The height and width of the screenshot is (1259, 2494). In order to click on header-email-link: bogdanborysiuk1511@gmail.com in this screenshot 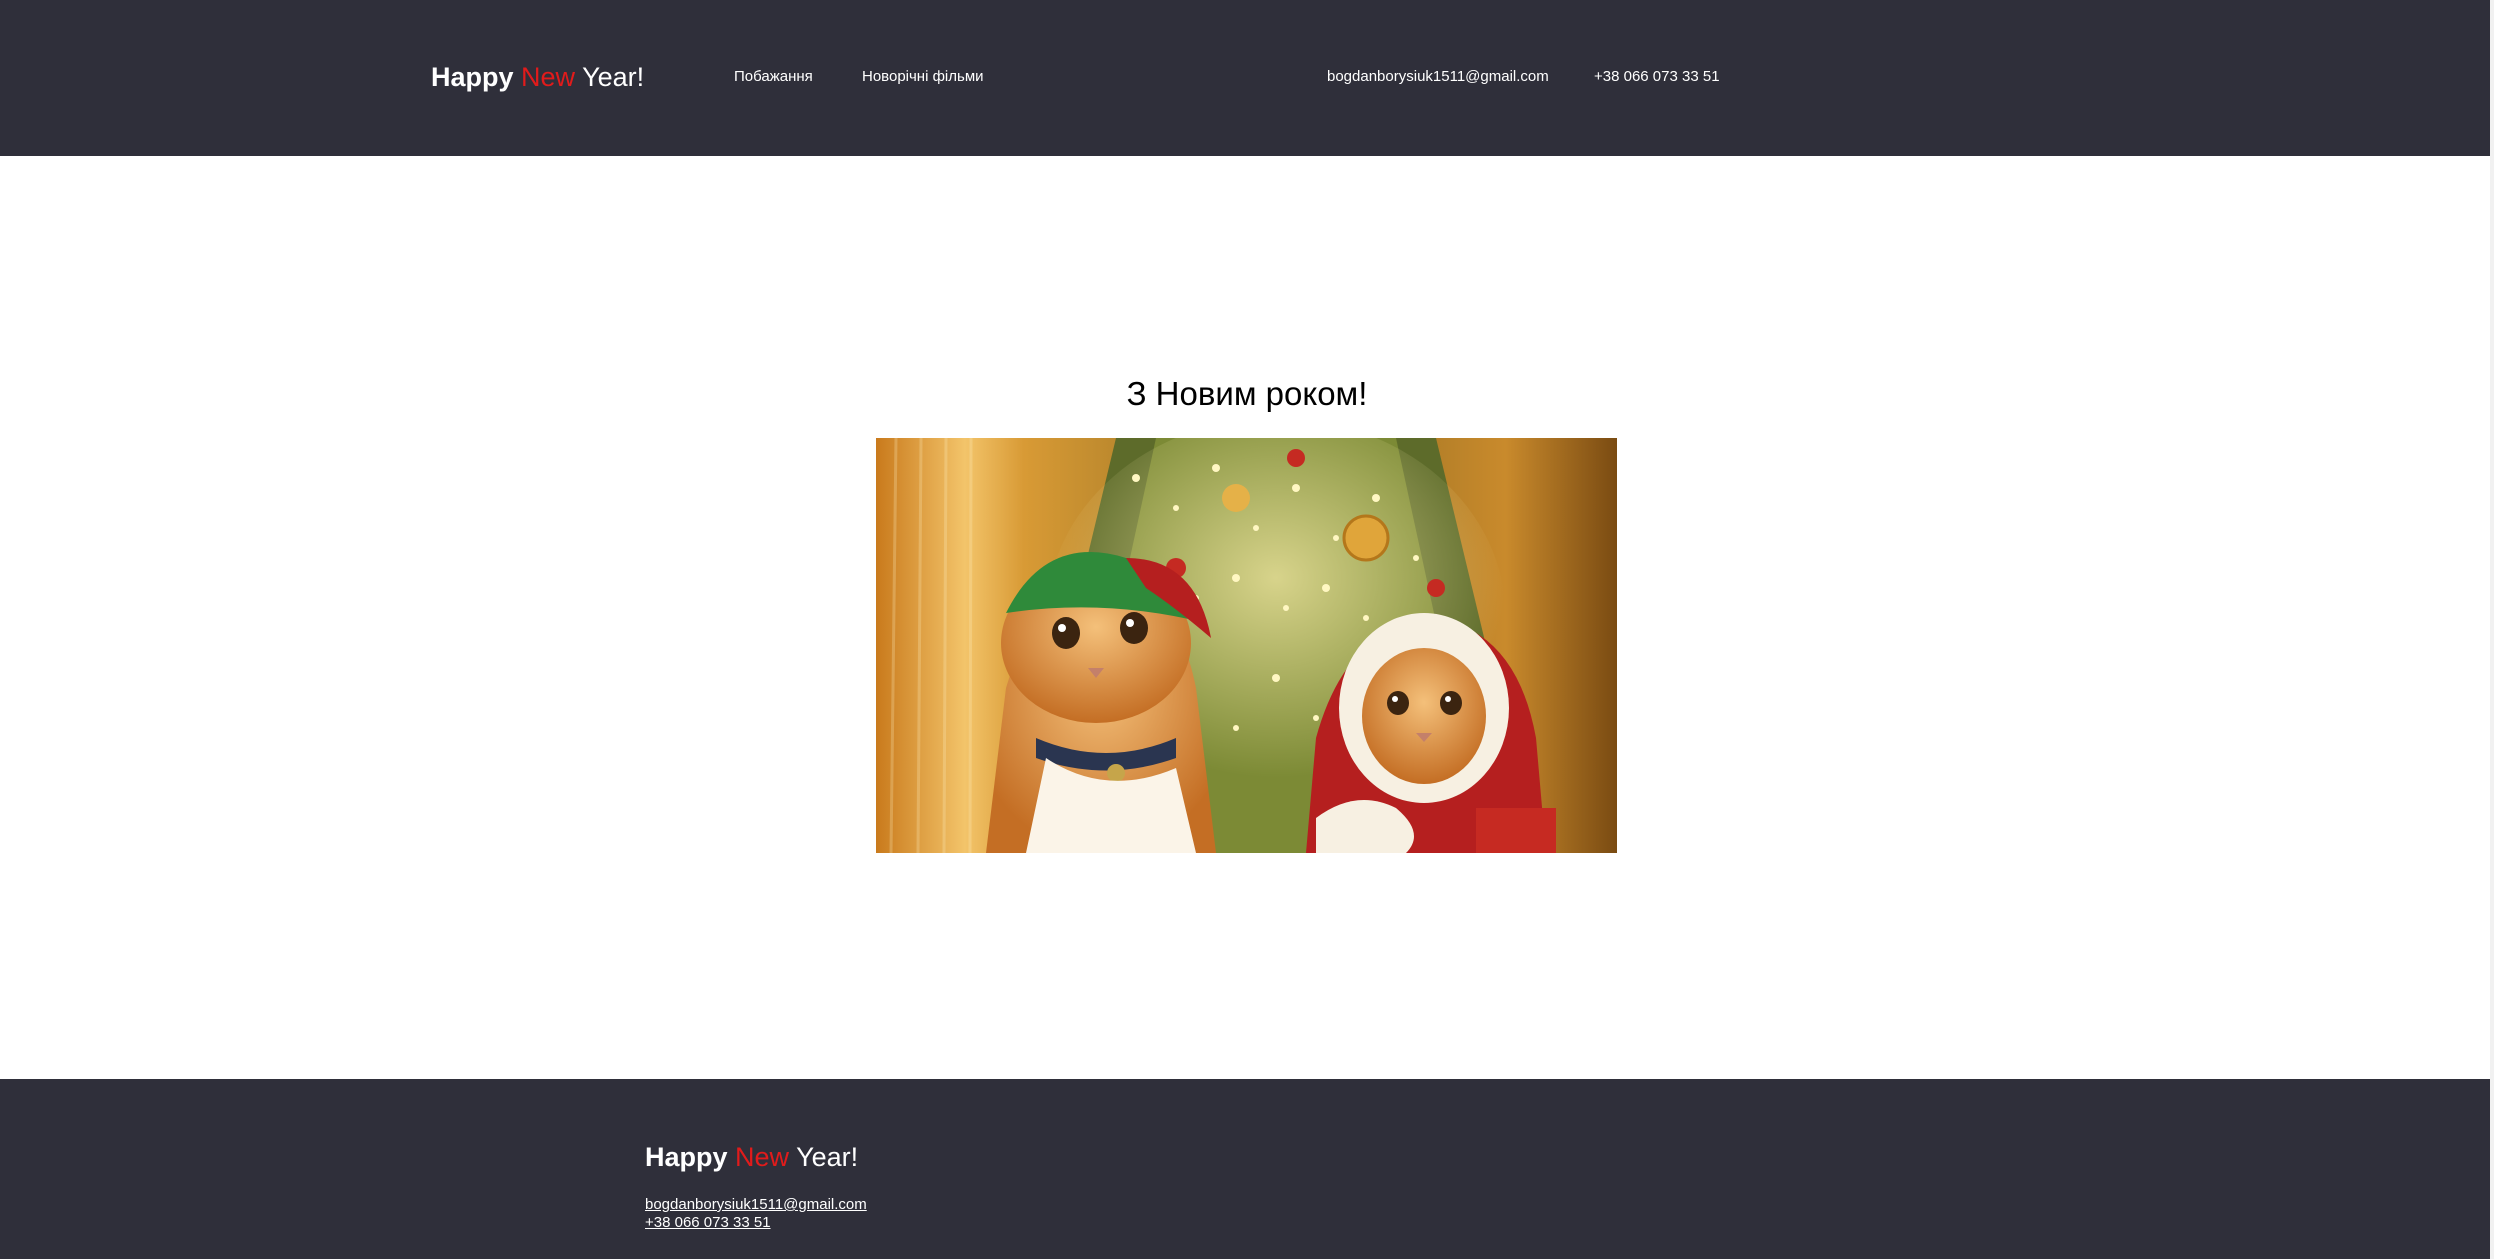, I will do `click(1438, 76)`.